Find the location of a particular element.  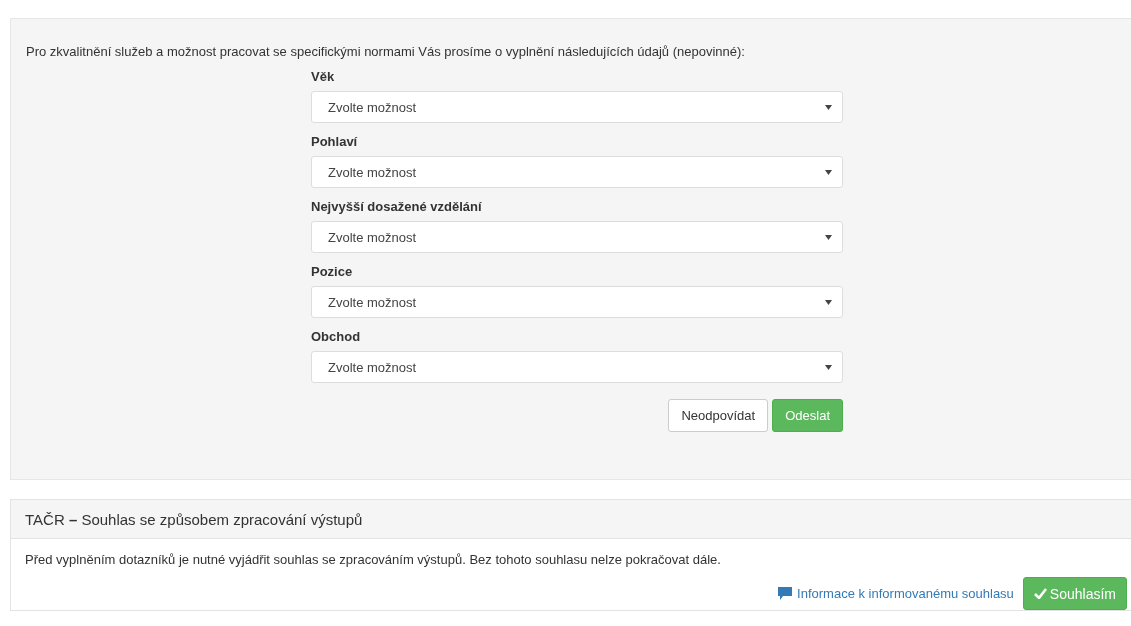

field-label: Obchod is located at coordinates (336, 337).